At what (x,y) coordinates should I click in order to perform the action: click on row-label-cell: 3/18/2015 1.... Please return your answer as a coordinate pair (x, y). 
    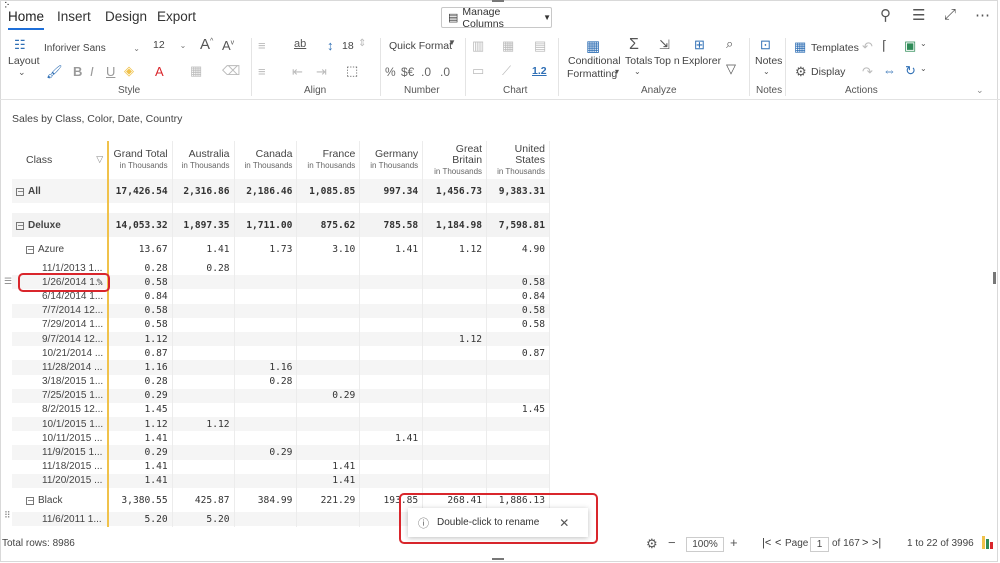
    Looking at the image, I should click on (60, 381).